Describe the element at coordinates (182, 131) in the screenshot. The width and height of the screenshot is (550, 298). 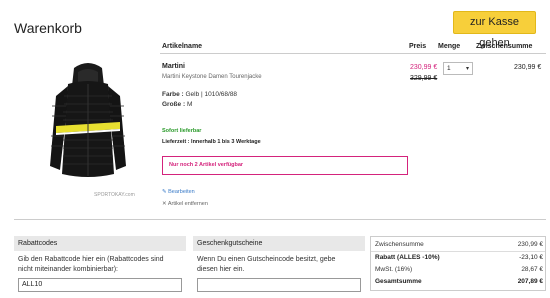
I see `stock-status: Sofort lieferbar` at that location.